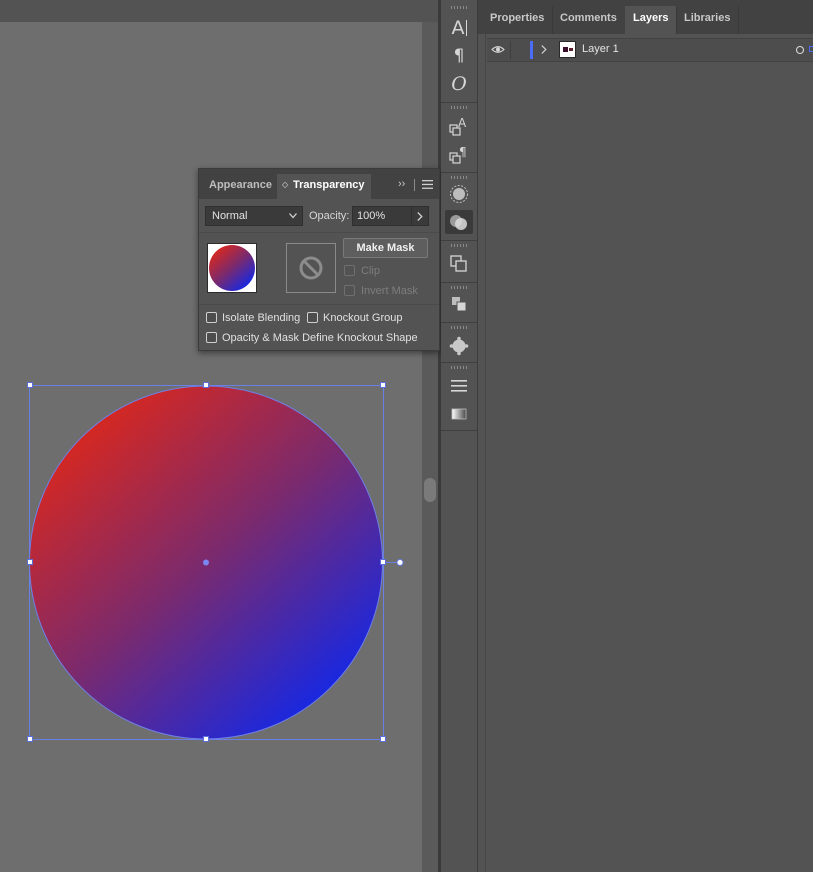 This screenshot has width=813, height=872. Describe the element at coordinates (383, 739) in the screenshot. I see `selection-handle-bottom-right` at that location.